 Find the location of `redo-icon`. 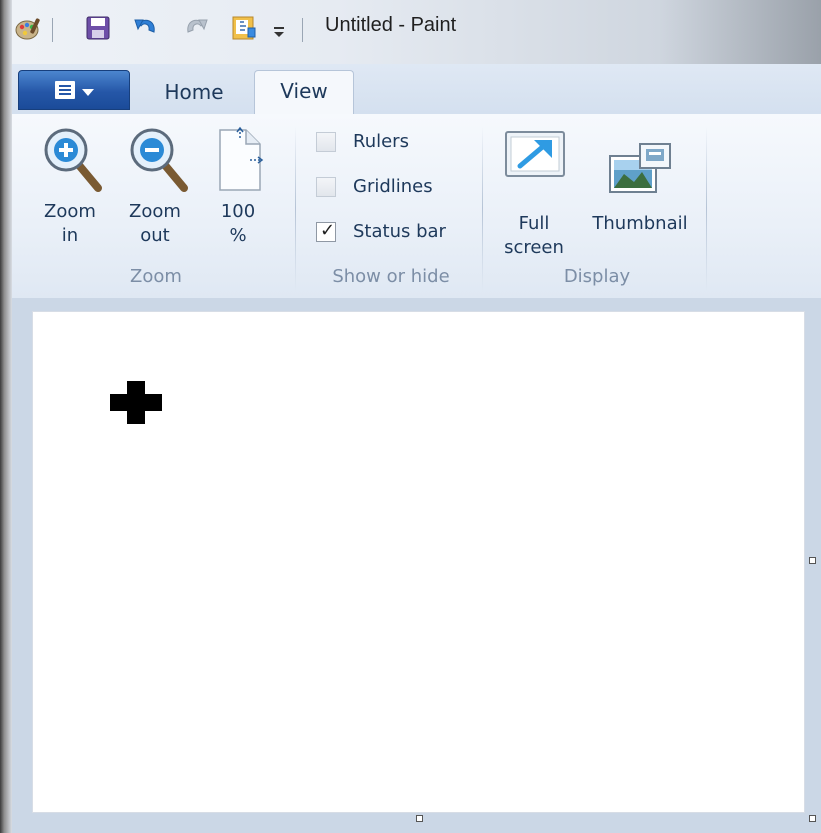

redo-icon is located at coordinates (196, 28).